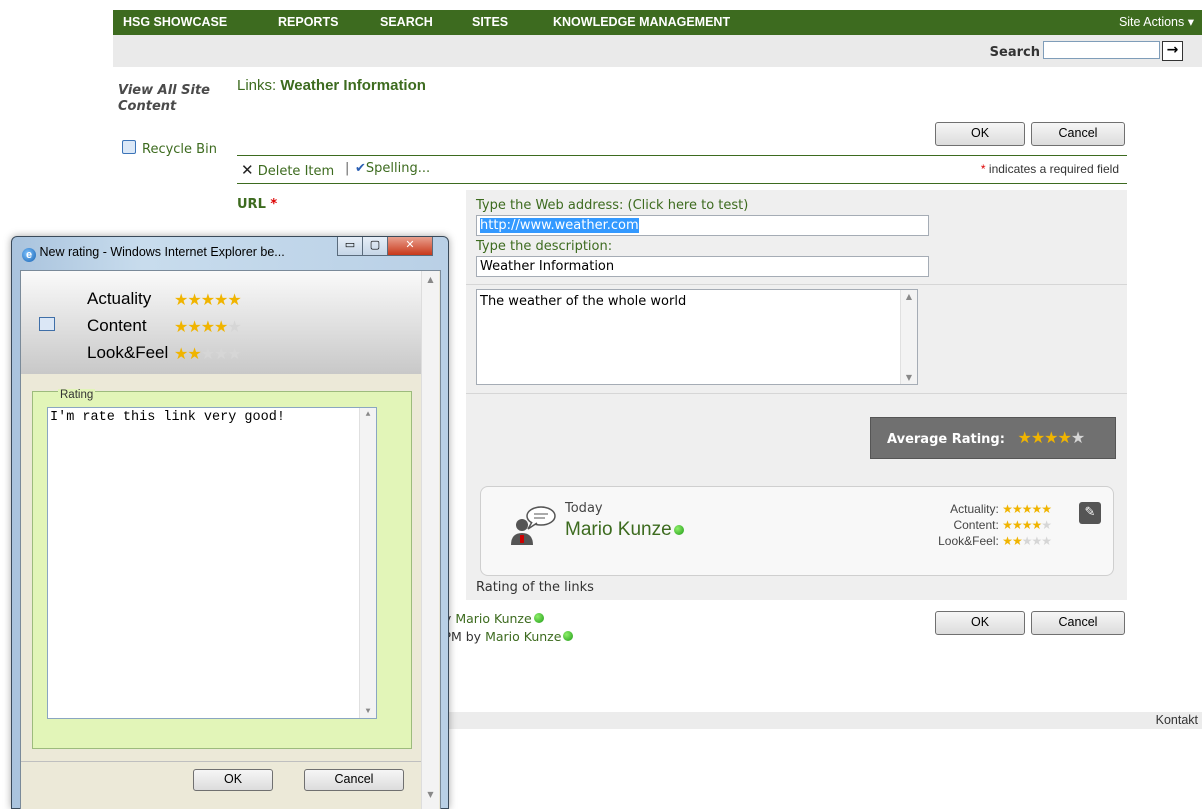 This screenshot has width=1202, height=809. What do you see at coordinates (179, 149) in the screenshot?
I see `recycle-bin-label: Recycle Bin` at bounding box center [179, 149].